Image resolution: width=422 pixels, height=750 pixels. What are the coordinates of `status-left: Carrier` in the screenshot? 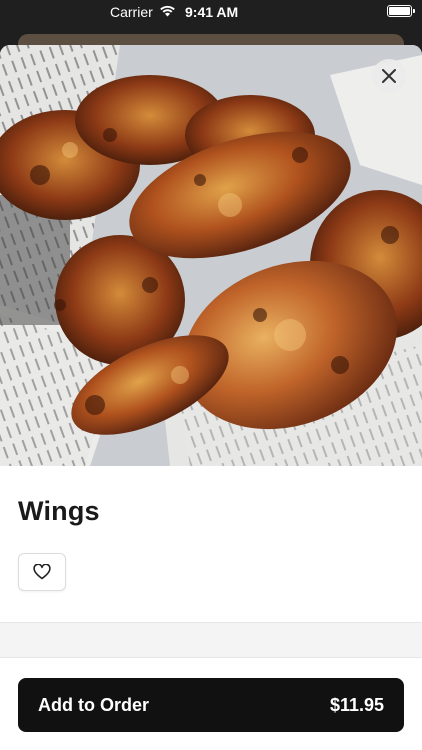 It's located at (143, 12).